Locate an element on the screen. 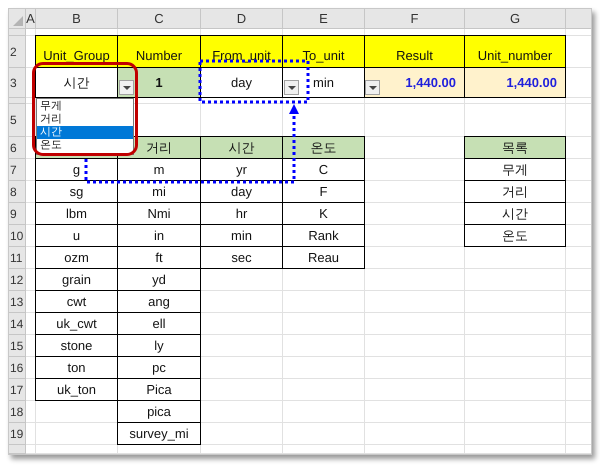 This screenshot has height=475, width=600. row-header: 12 is located at coordinates (17, 280).